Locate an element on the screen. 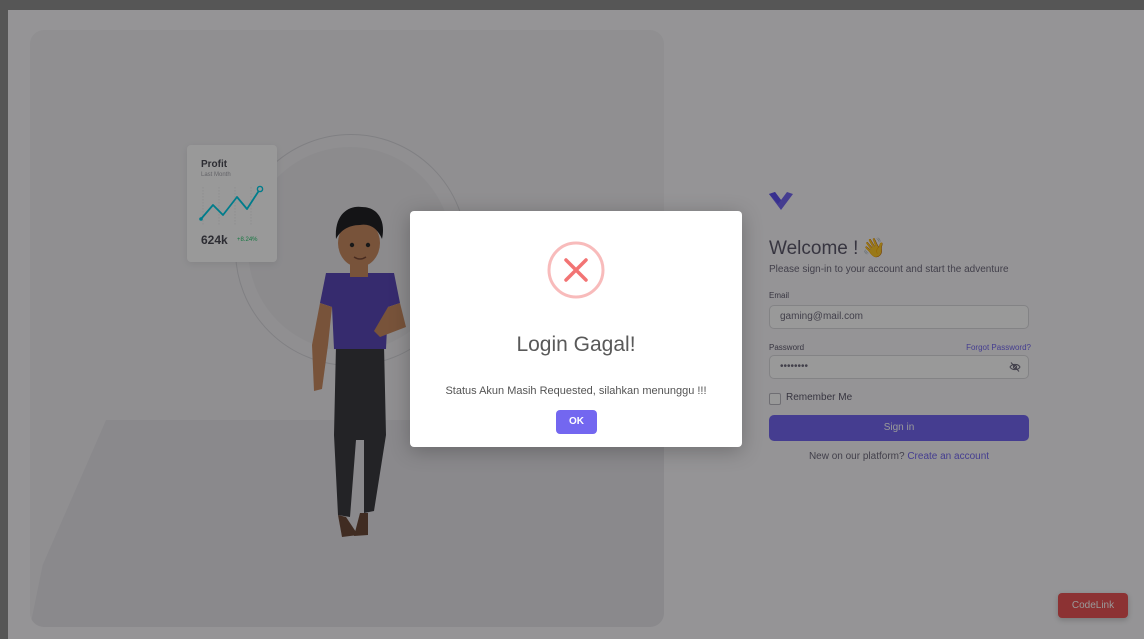  ok-button: OK is located at coordinates (576, 422).